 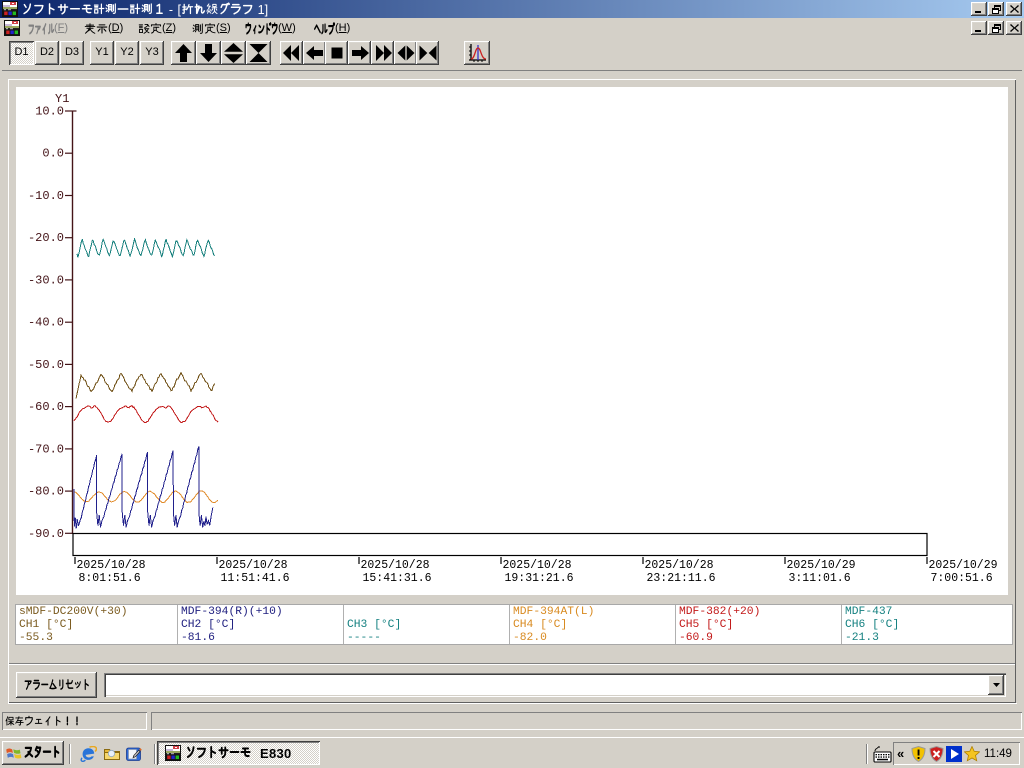 What do you see at coordinates (820, 578) in the screenshot?
I see `svg-text: 3:11:01.6` at bounding box center [820, 578].